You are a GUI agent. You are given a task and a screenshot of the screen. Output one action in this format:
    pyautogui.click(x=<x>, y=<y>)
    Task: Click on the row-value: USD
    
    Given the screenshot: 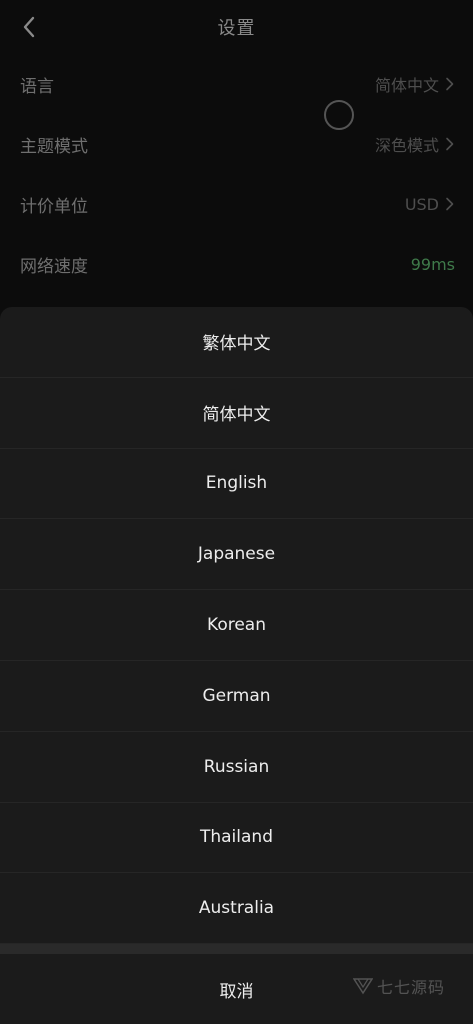 What is the action you would take?
    pyautogui.click(x=421, y=204)
    